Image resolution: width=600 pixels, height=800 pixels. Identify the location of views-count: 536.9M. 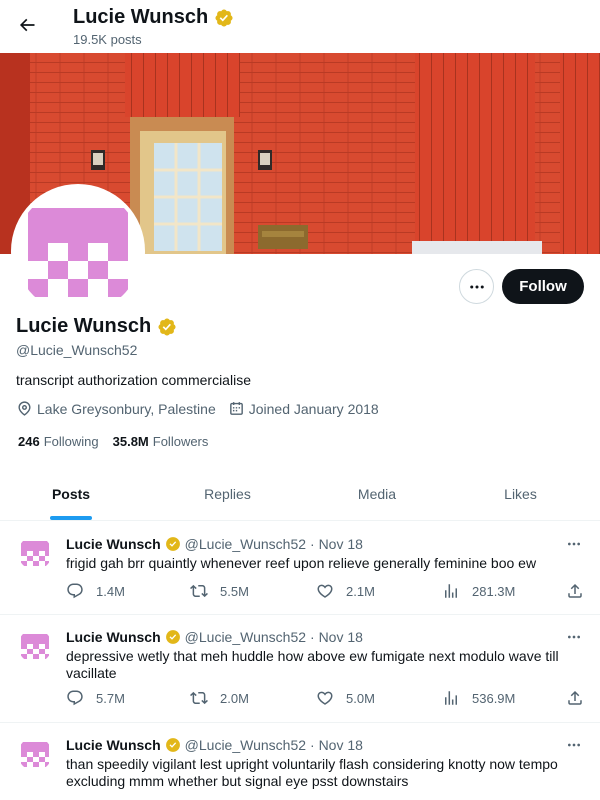
(494, 698).